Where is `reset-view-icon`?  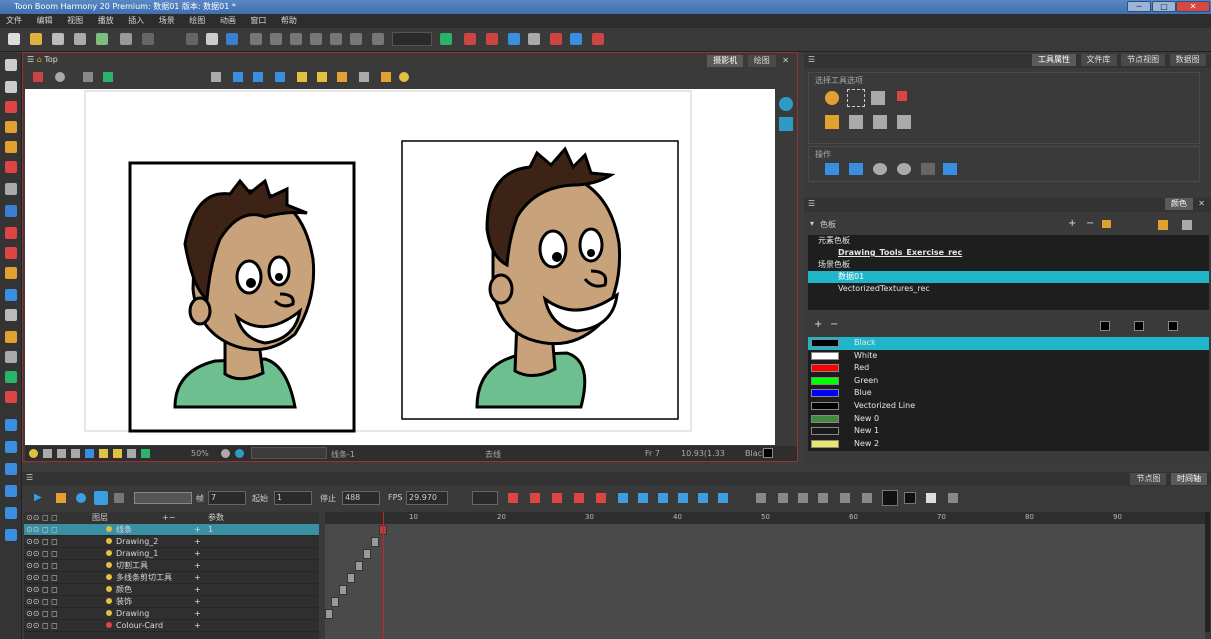 reset-view-icon is located at coordinates (786, 104).